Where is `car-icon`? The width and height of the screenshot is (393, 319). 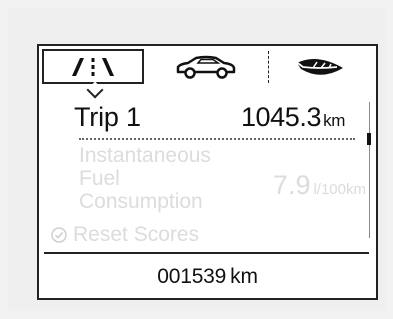 car-icon is located at coordinates (206, 67).